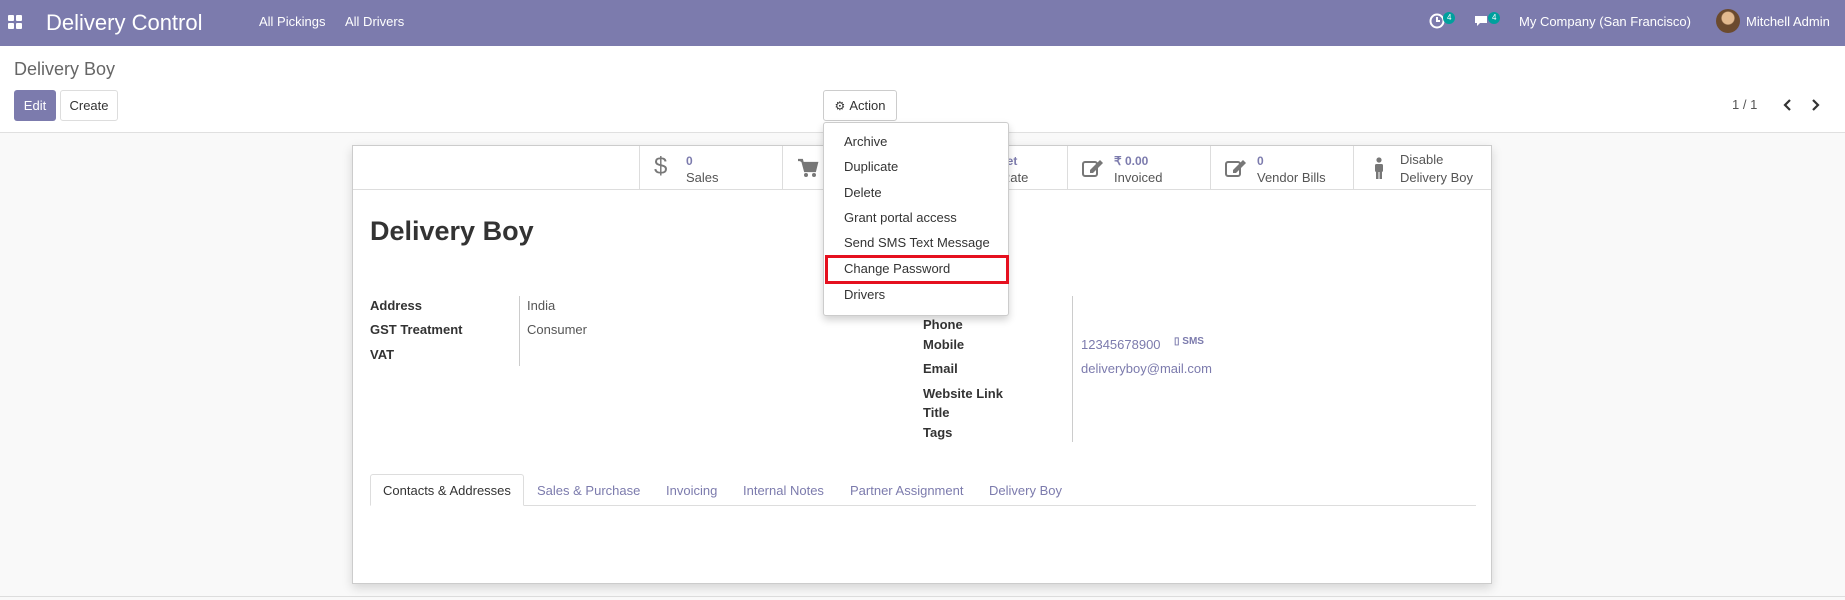 This screenshot has height=600, width=1845. I want to click on menu-item-drivers: Drivers, so click(864, 294).